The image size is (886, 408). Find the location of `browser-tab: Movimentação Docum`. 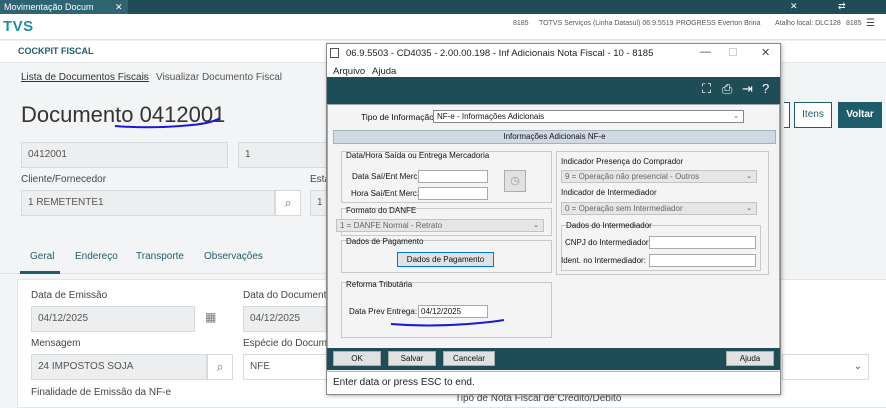

browser-tab: Movimentação Docum is located at coordinates (64, 7).